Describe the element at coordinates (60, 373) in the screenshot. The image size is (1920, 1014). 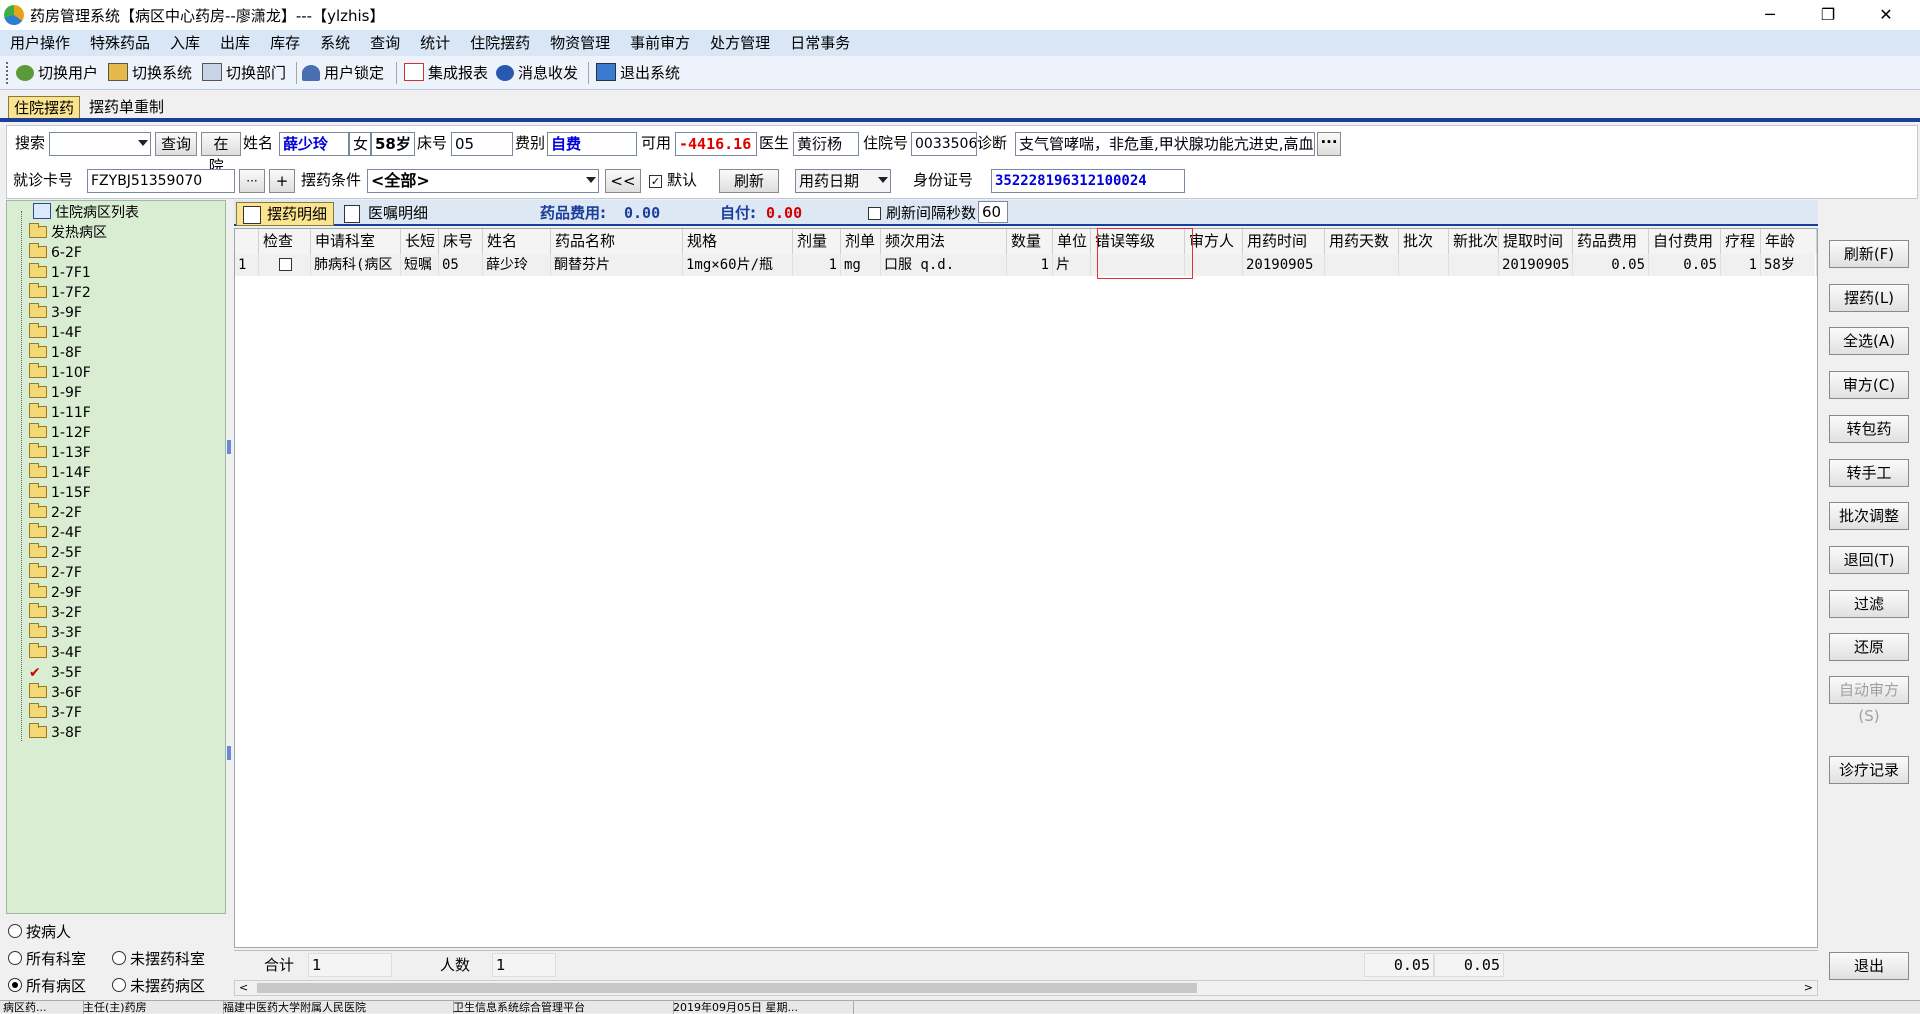
I see `tree-ward-item: 1-10F` at that location.